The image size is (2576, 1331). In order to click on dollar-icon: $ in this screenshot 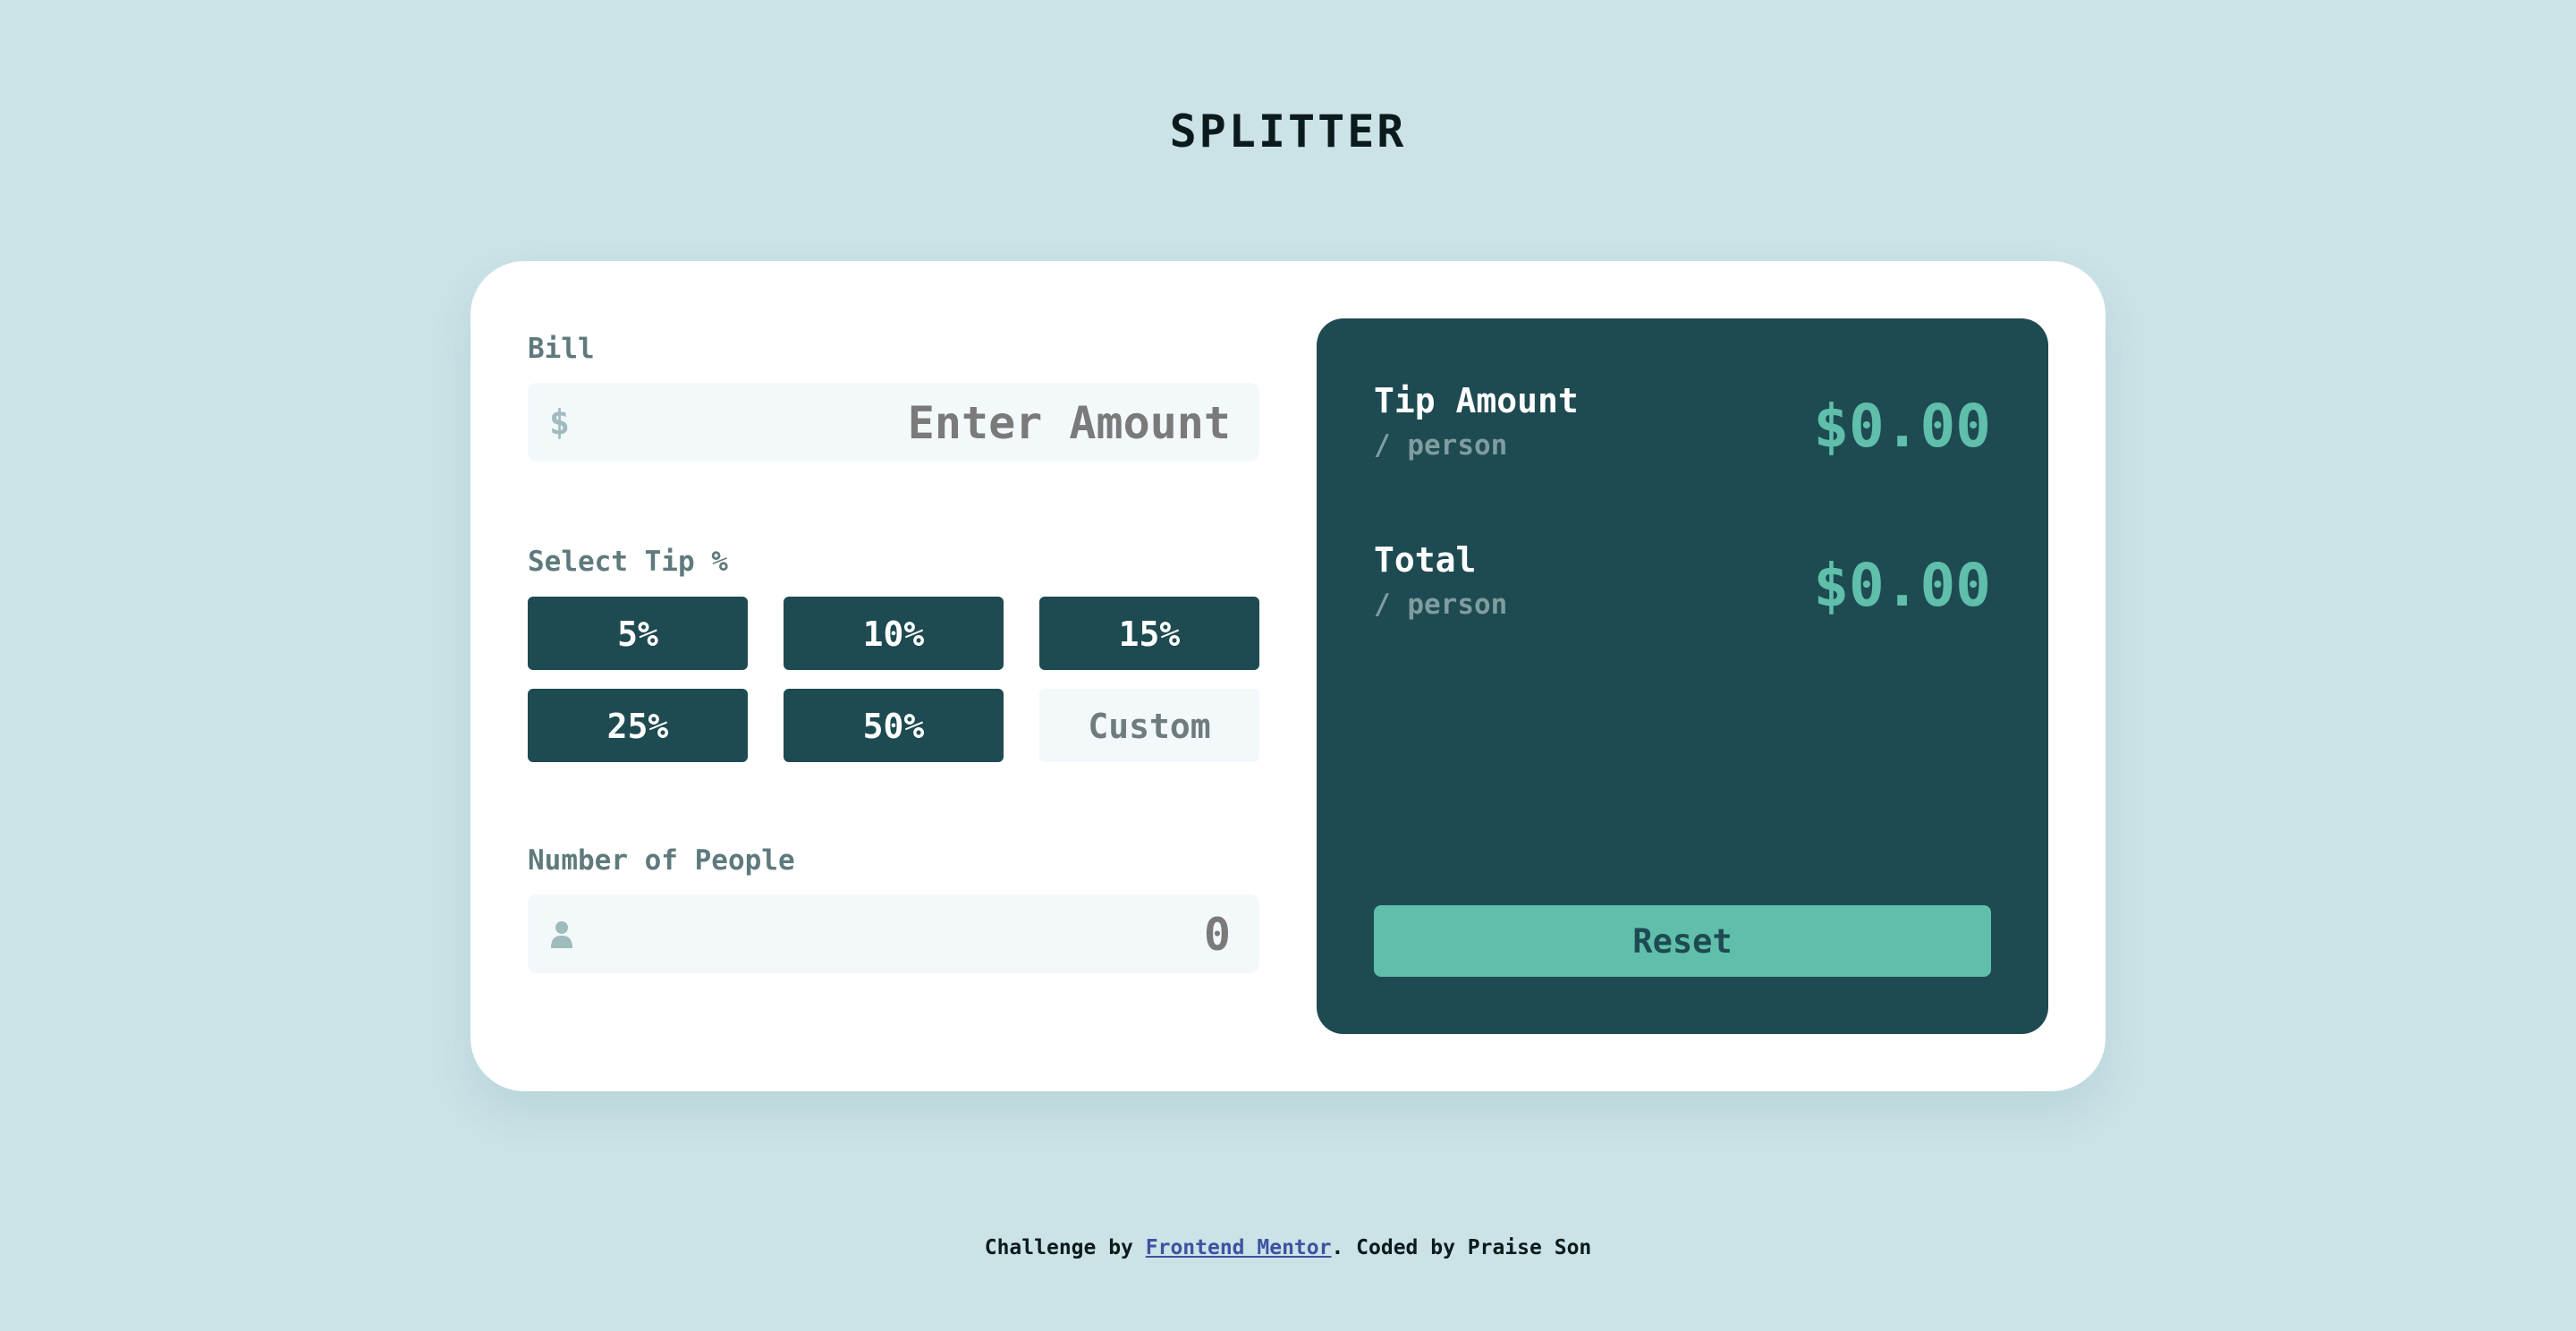, I will do `click(559, 423)`.